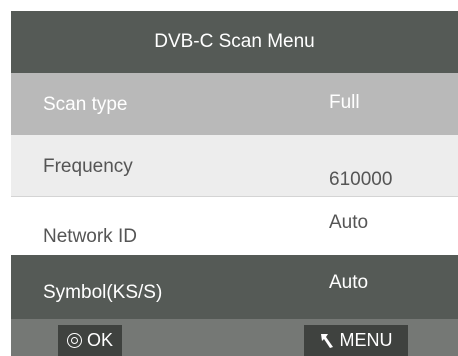 This screenshot has height=356, width=458. Describe the element at coordinates (326, 340) in the screenshot. I see `back-arrow-icon` at that location.